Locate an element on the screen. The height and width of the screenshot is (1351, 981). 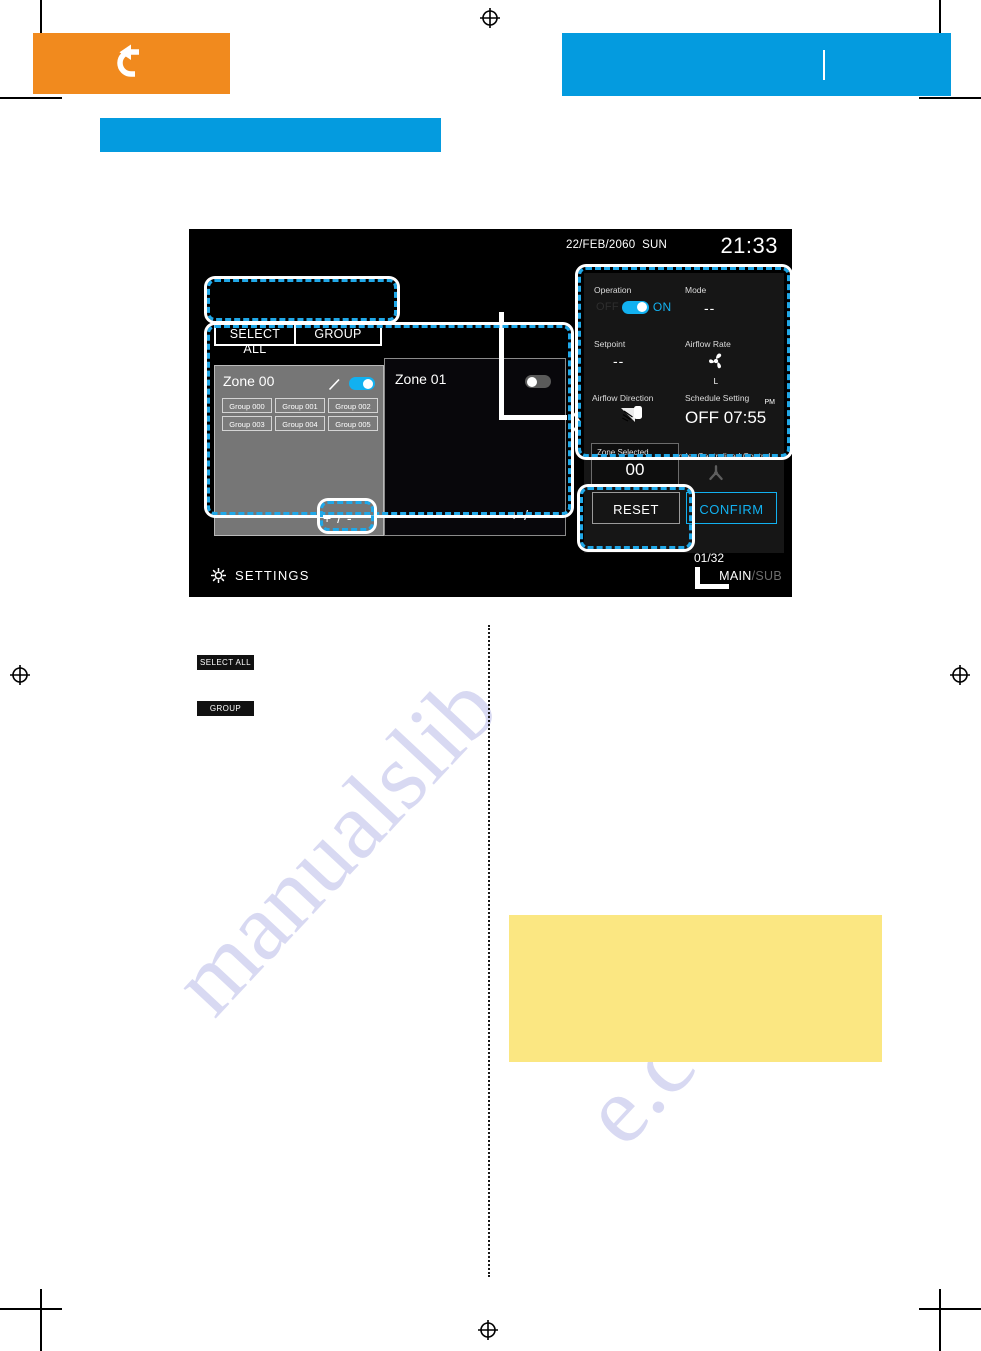
zone-selected-value: 00 is located at coordinates (635, 469).